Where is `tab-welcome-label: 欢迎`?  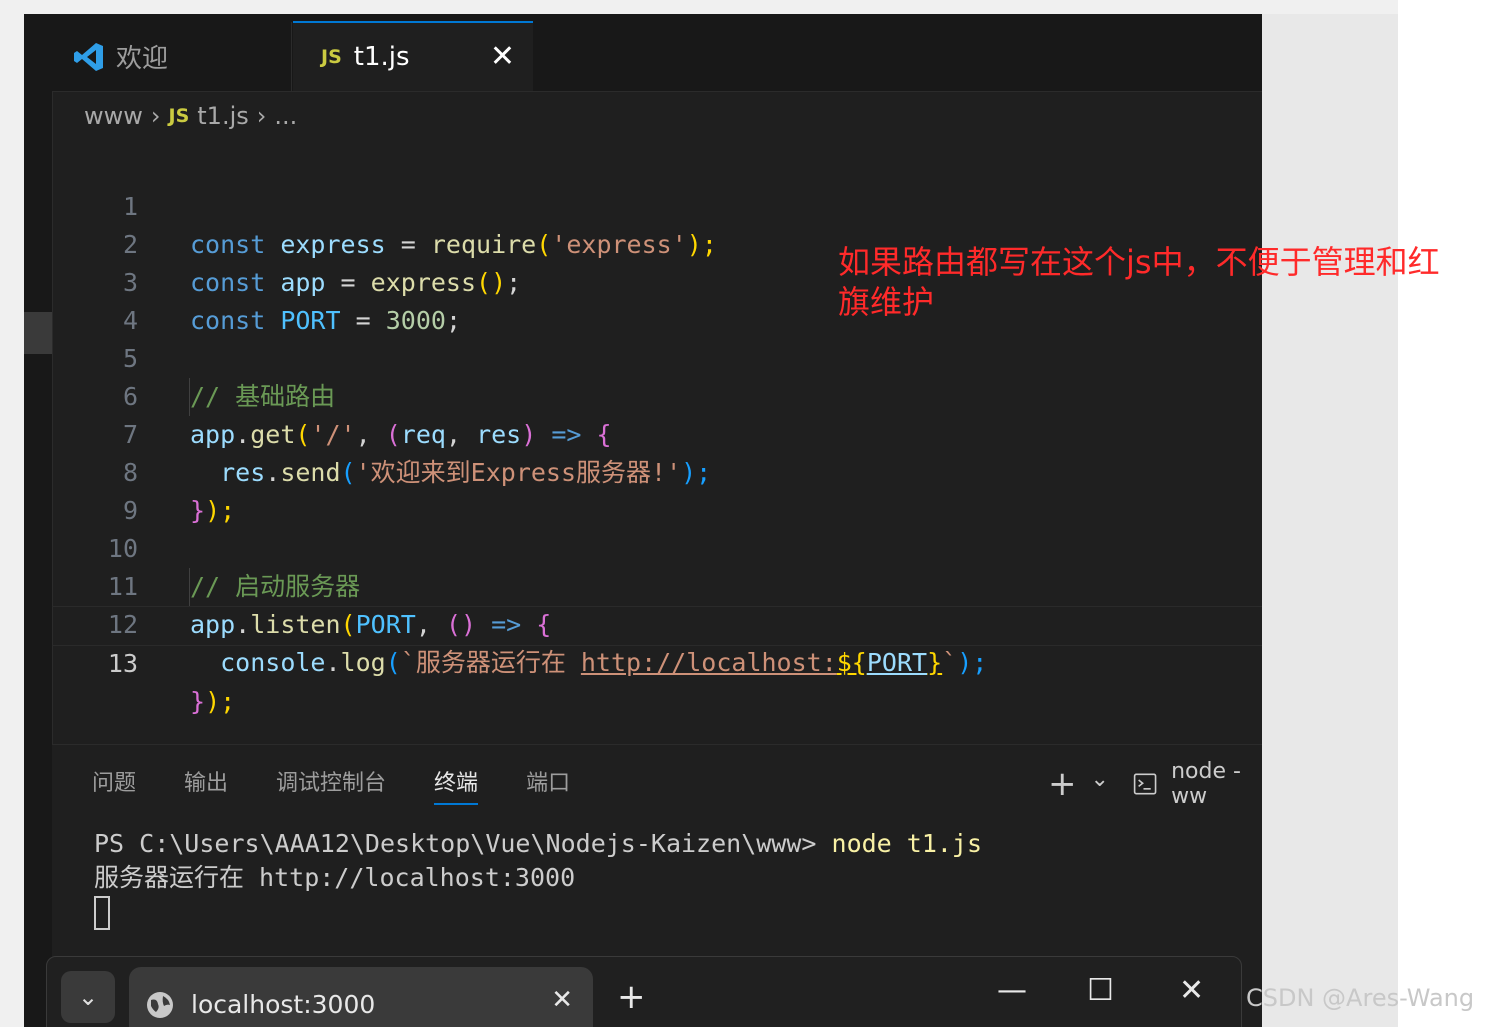
tab-welcome-label: 欢迎 is located at coordinates (142, 59).